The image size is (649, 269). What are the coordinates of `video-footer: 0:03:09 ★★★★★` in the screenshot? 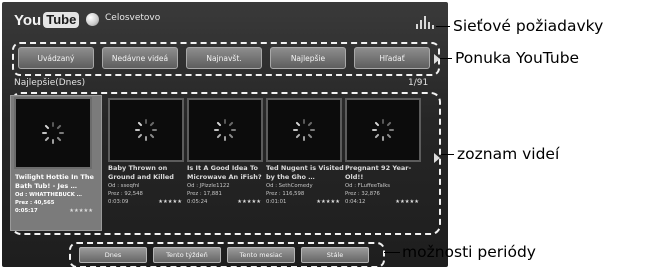 It's located at (148, 202).